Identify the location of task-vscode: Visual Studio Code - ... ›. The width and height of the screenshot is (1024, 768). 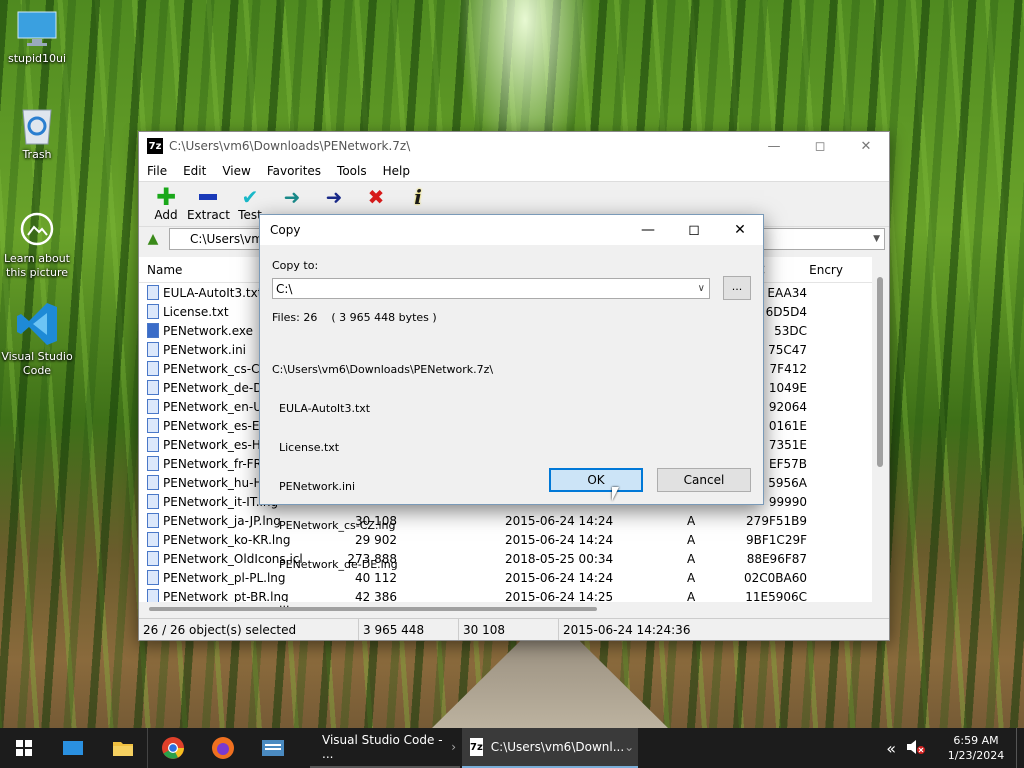
(385, 748).